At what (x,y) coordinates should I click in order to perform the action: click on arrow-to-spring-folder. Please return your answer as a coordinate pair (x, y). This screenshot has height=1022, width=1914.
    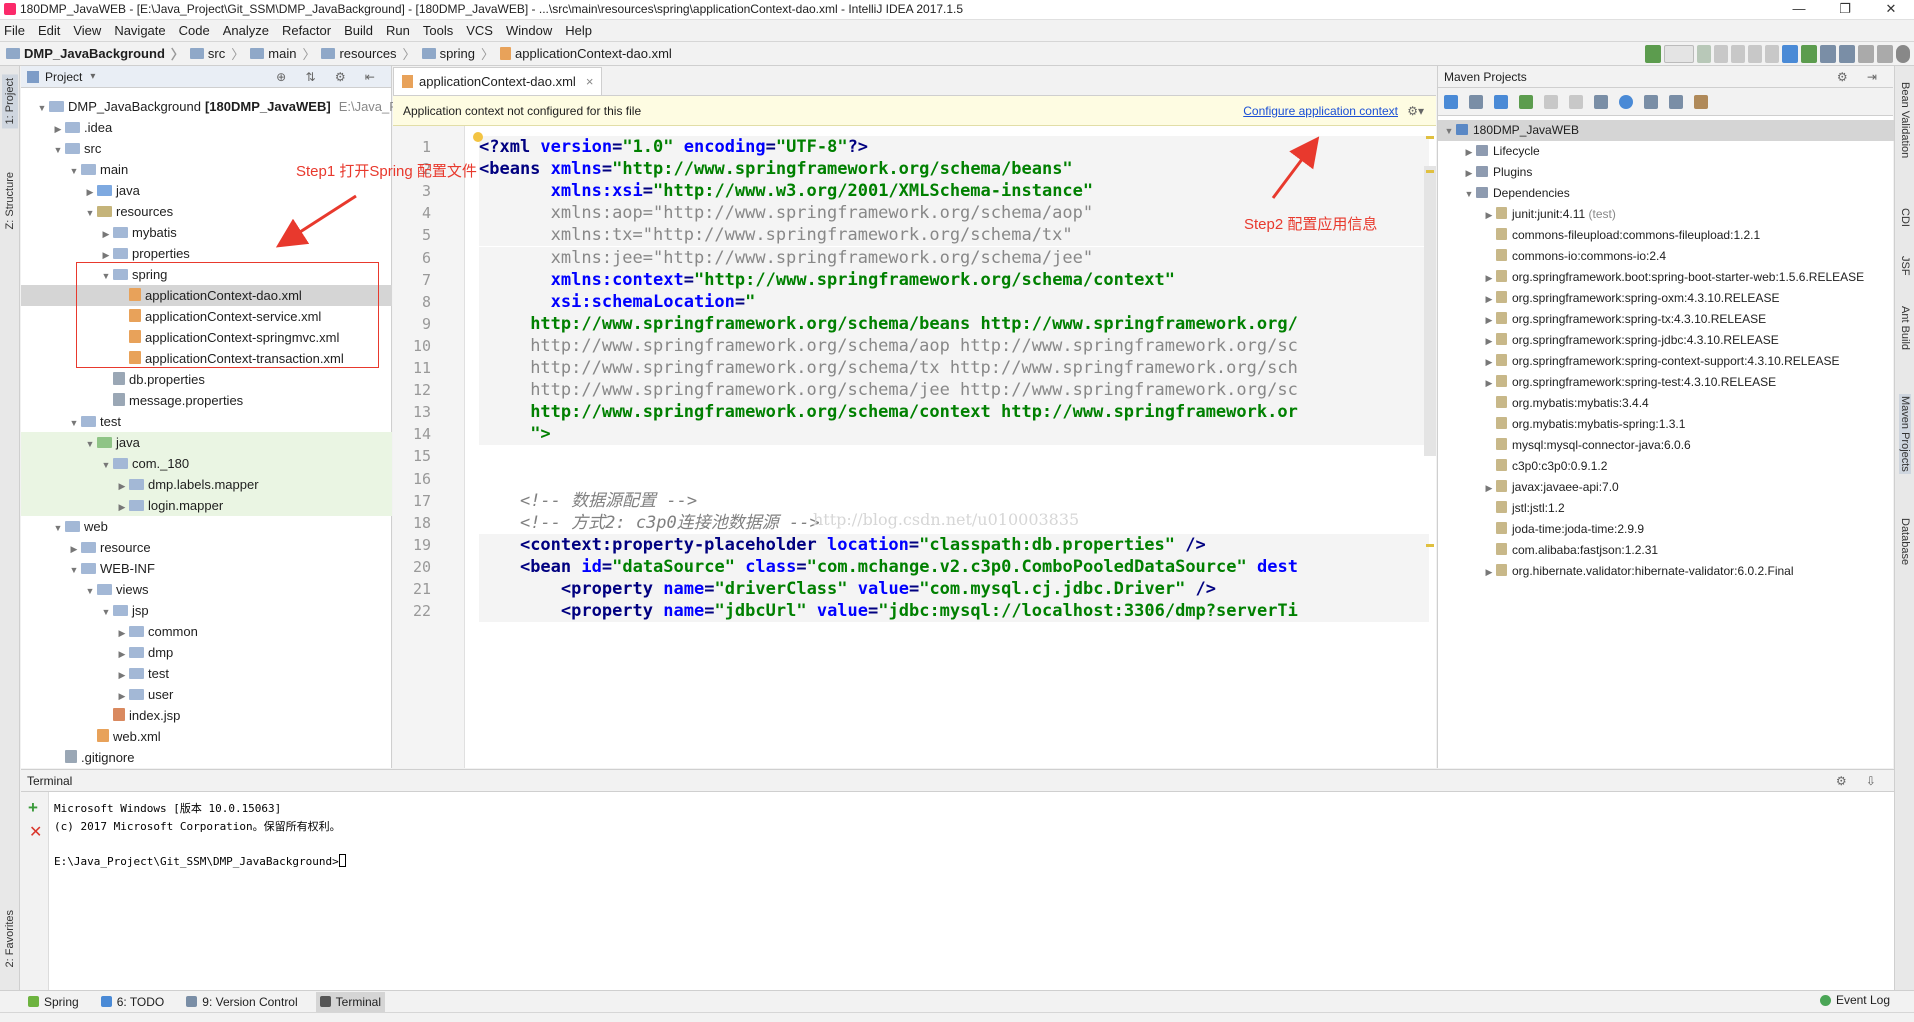
    Looking at the image, I should click on (316, 221).